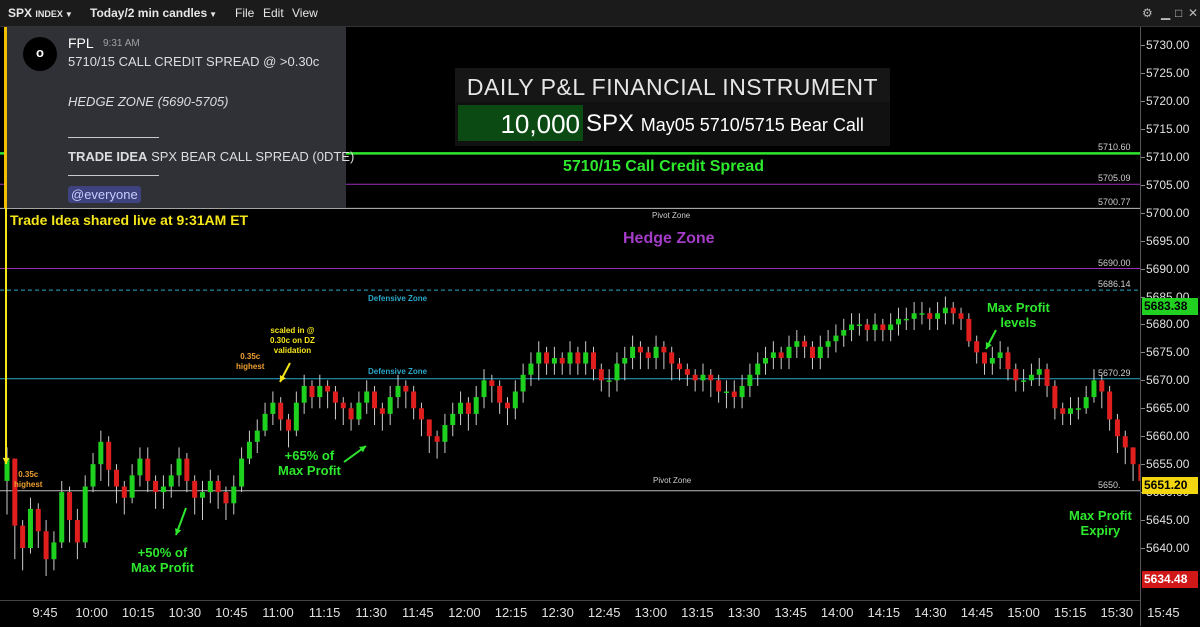 Image resolution: width=1200 pixels, height=627 pixels. Describe the element at coordinates (1178, 13) in the screenshot. I see `maximize-icon: □` at that location.